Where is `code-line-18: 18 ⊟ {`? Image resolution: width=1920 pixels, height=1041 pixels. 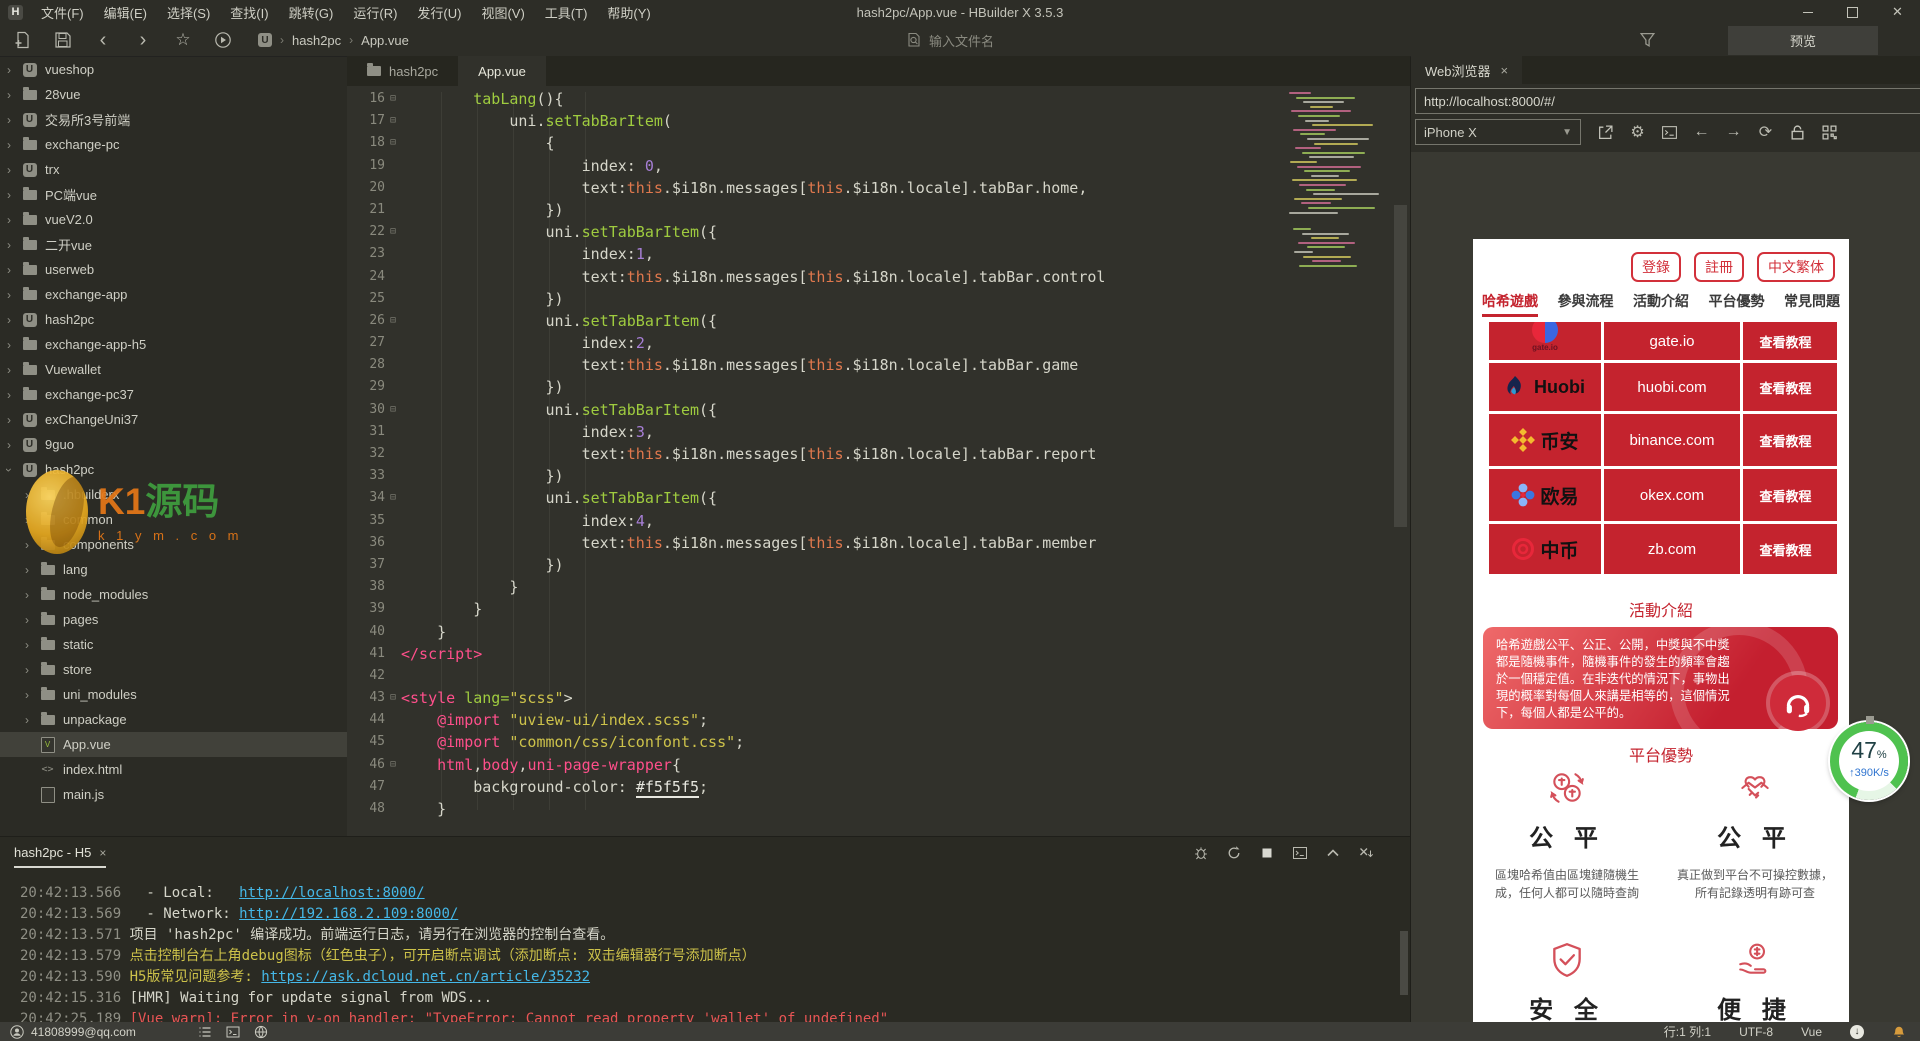
code-line-18: 18 ⊟ { is located at coordinates (878, 143).